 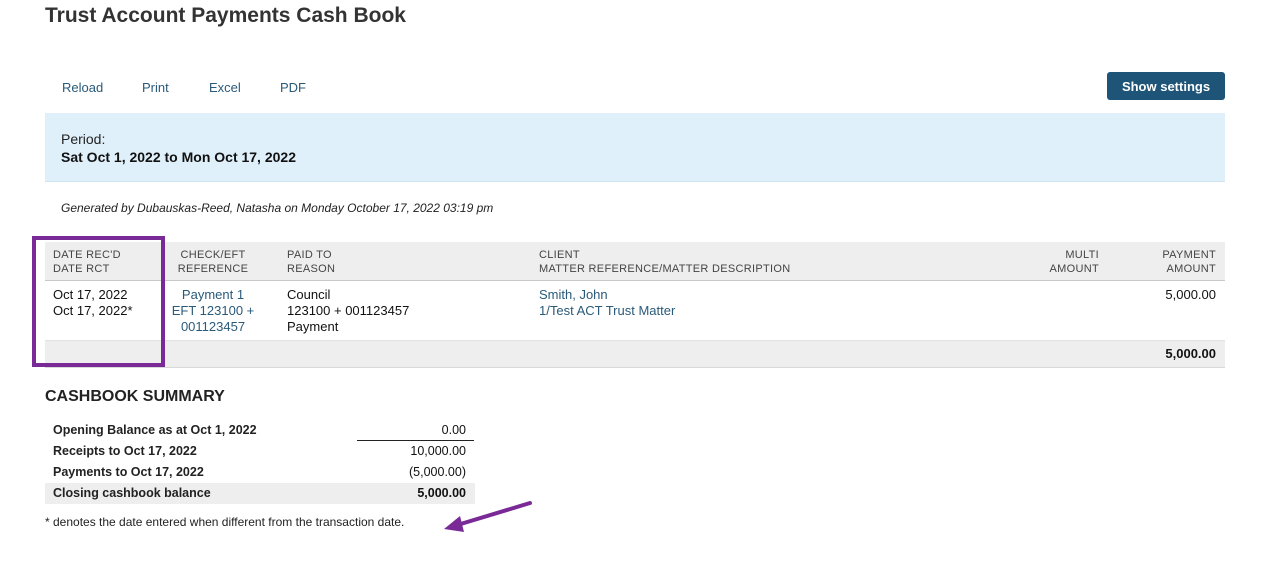 What do you see at coordinates (225, 87) in the screenshot?
I see `excel-link: Excel` at bounding box center [225, 87].